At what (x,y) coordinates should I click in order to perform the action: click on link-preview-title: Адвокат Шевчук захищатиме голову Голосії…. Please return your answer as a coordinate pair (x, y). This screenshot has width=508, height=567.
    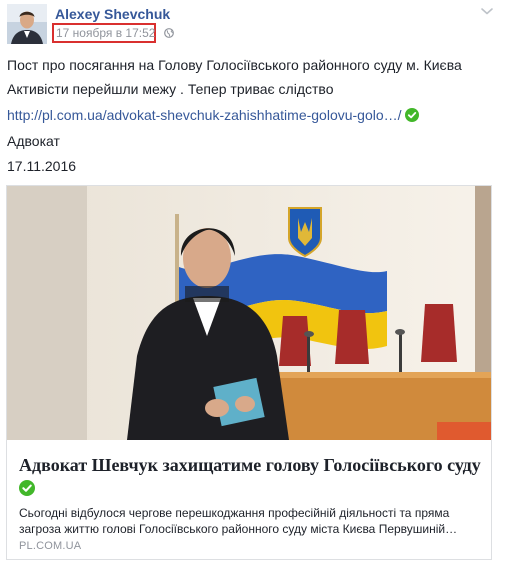
    Looking at the image, I should click on (250, 476).